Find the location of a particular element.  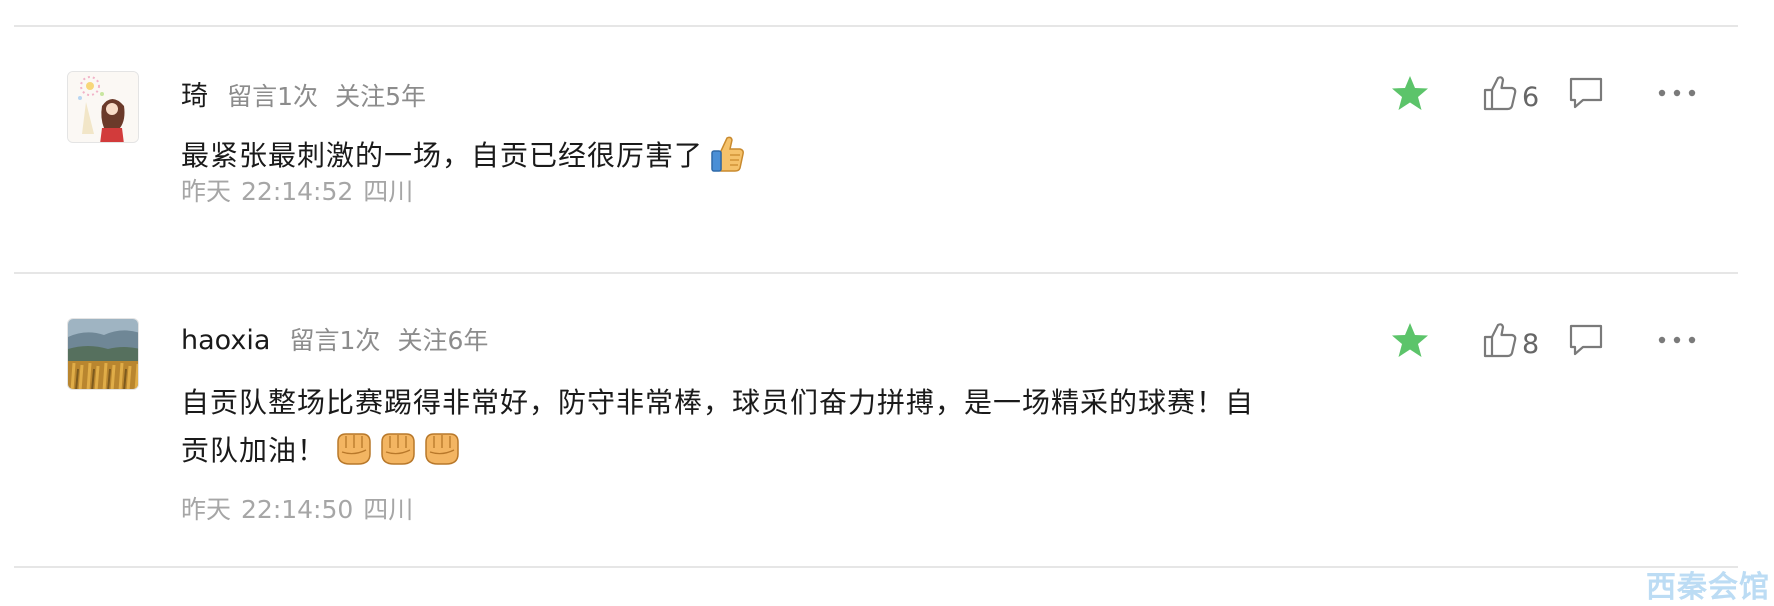

comment-meta: haoxia 留言1次 关注6年 is located at coordinates (340, 339).